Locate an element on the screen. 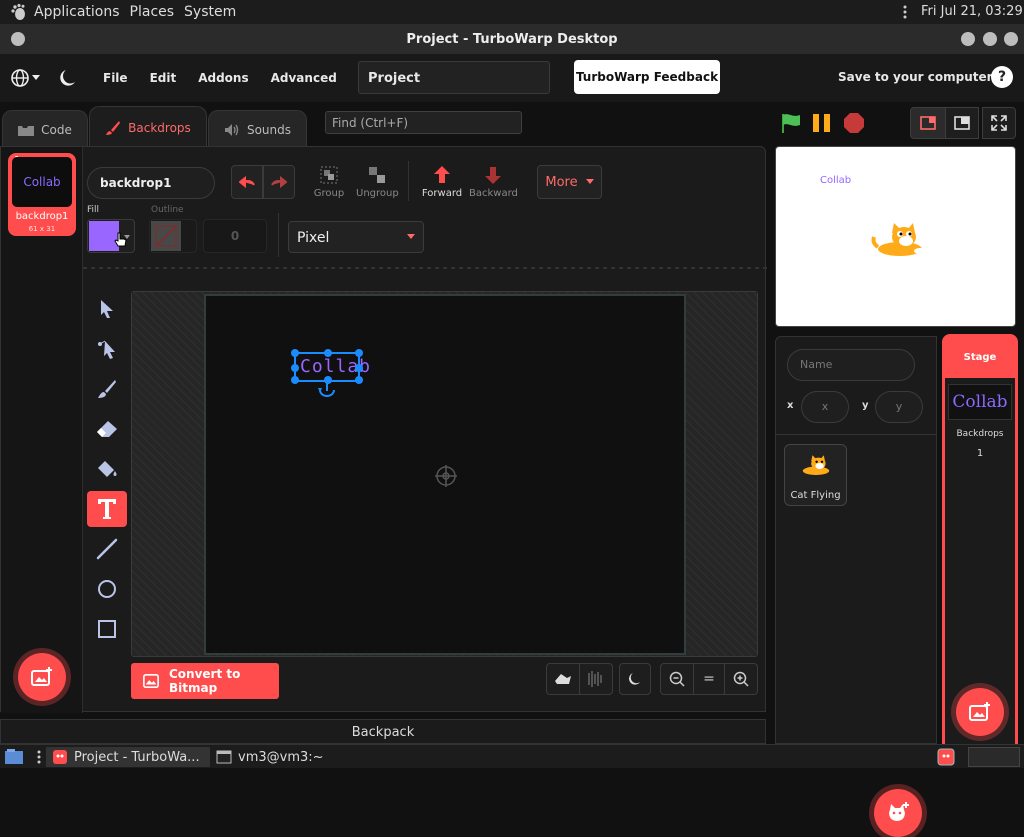 The image size is (1024, 837). convert-to-bitmap-button: Convert to Bitmap is located at coordinates (205, 681).